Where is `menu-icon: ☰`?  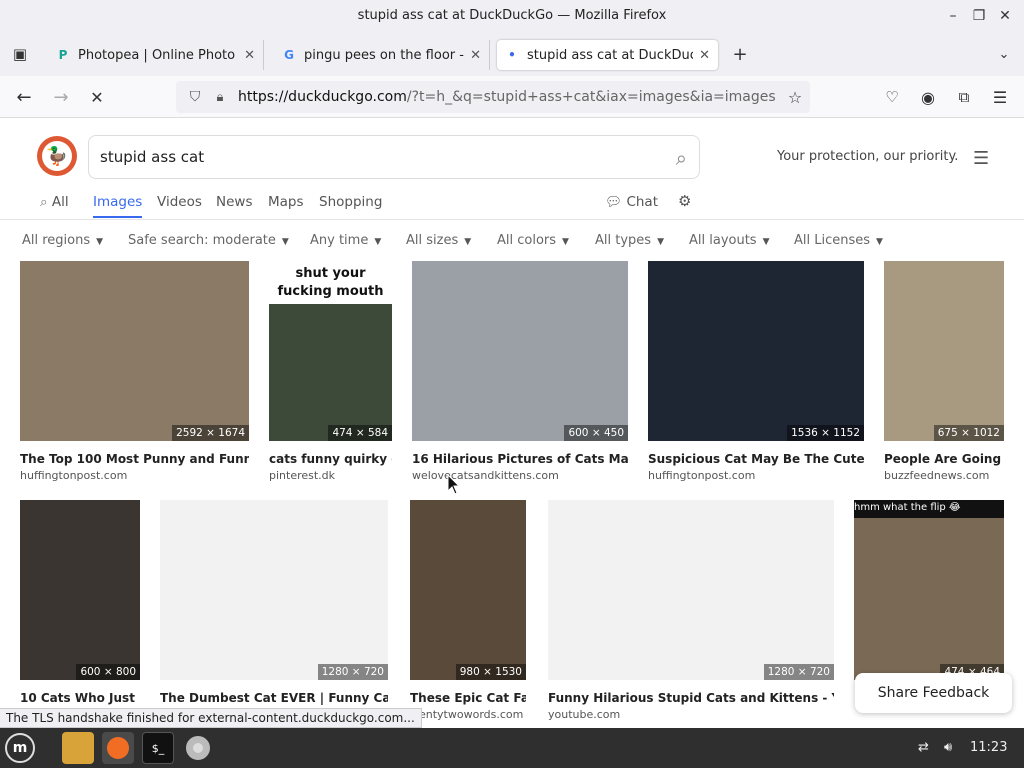 menu-icon: ☰ is located at coordinates (1000, 97).